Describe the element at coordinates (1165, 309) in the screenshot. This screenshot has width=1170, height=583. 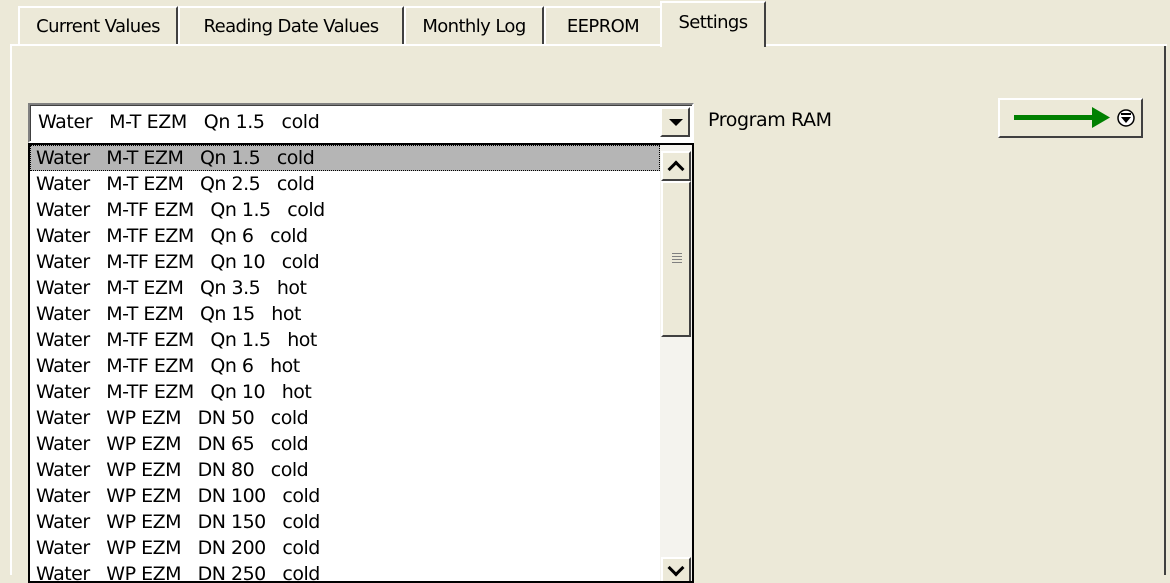
I see `panel-border-right` at that location.